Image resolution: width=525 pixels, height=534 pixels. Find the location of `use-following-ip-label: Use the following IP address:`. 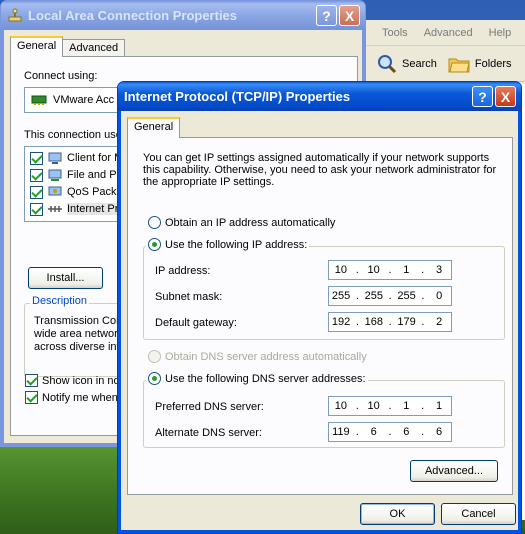

use-following-ip-label: Use the following IP address: is located at coordinates (236, 244).